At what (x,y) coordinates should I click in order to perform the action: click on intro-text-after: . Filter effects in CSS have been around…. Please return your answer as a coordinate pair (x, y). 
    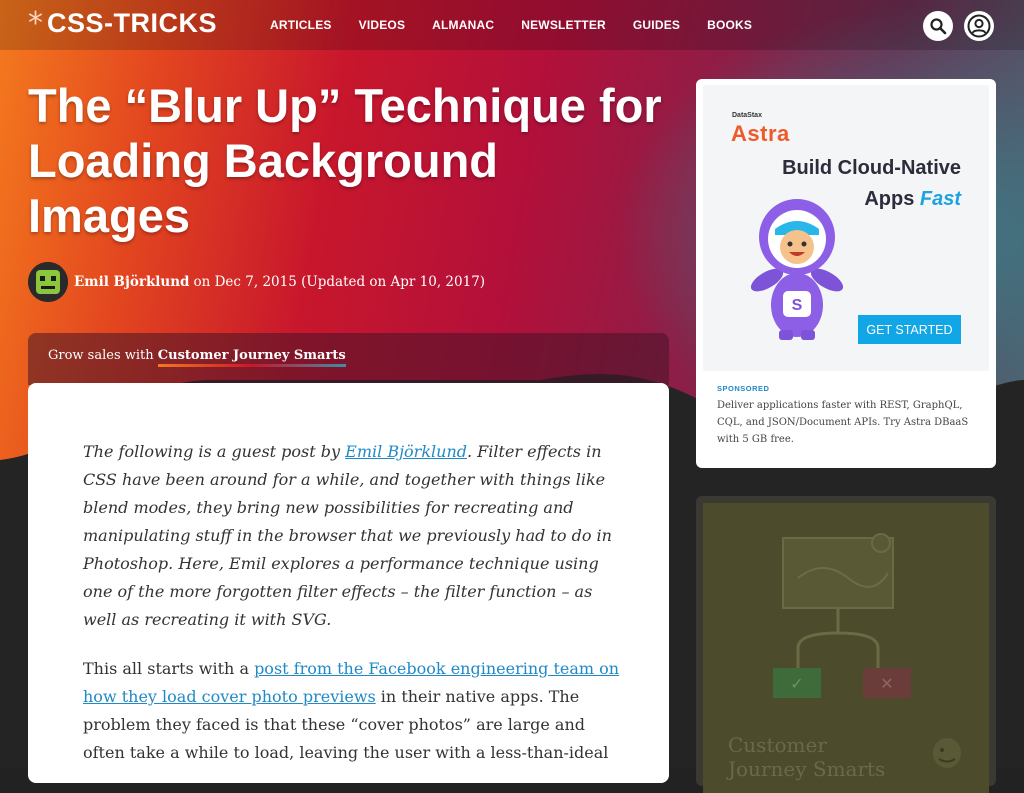
    Looking at the image, I should click on (347, 535).